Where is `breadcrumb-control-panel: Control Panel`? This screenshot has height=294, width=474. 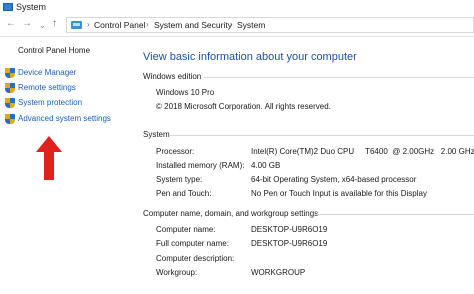 breadcrumb-control-panel: Control Panel is located at coordinates (120, 25).